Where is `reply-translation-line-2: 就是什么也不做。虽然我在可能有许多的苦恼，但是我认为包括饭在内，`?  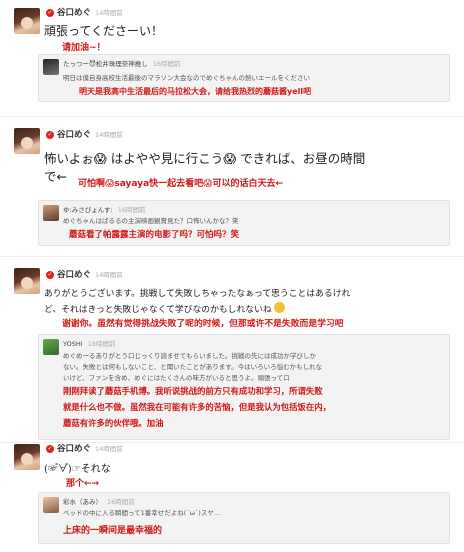 reply-translation-line-2: 就是什么也不做。虽然我在可能有许多的苦恼，但是我认为包括饭在内， is located at coordinates (197, 407).